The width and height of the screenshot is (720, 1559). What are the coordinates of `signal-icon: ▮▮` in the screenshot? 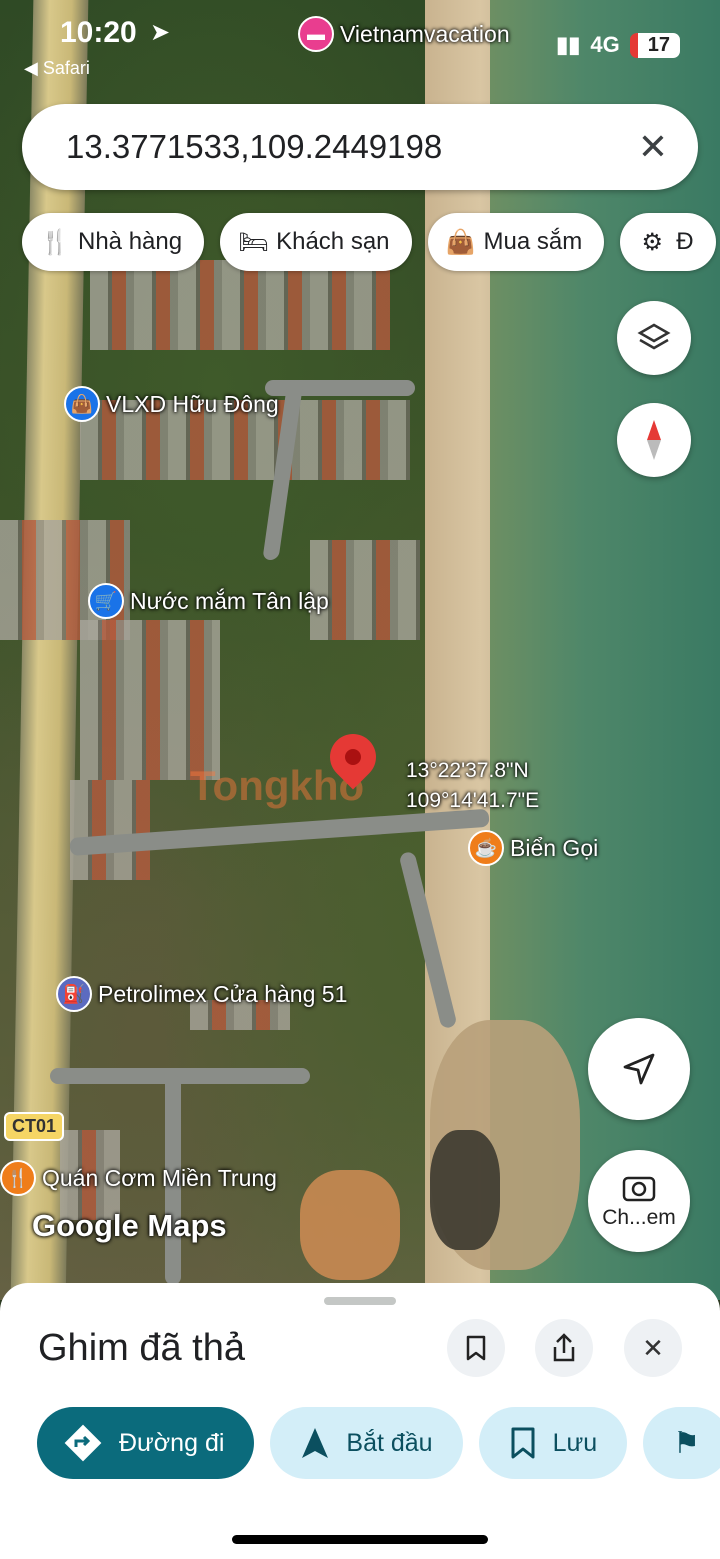 It's located at (568, 44).